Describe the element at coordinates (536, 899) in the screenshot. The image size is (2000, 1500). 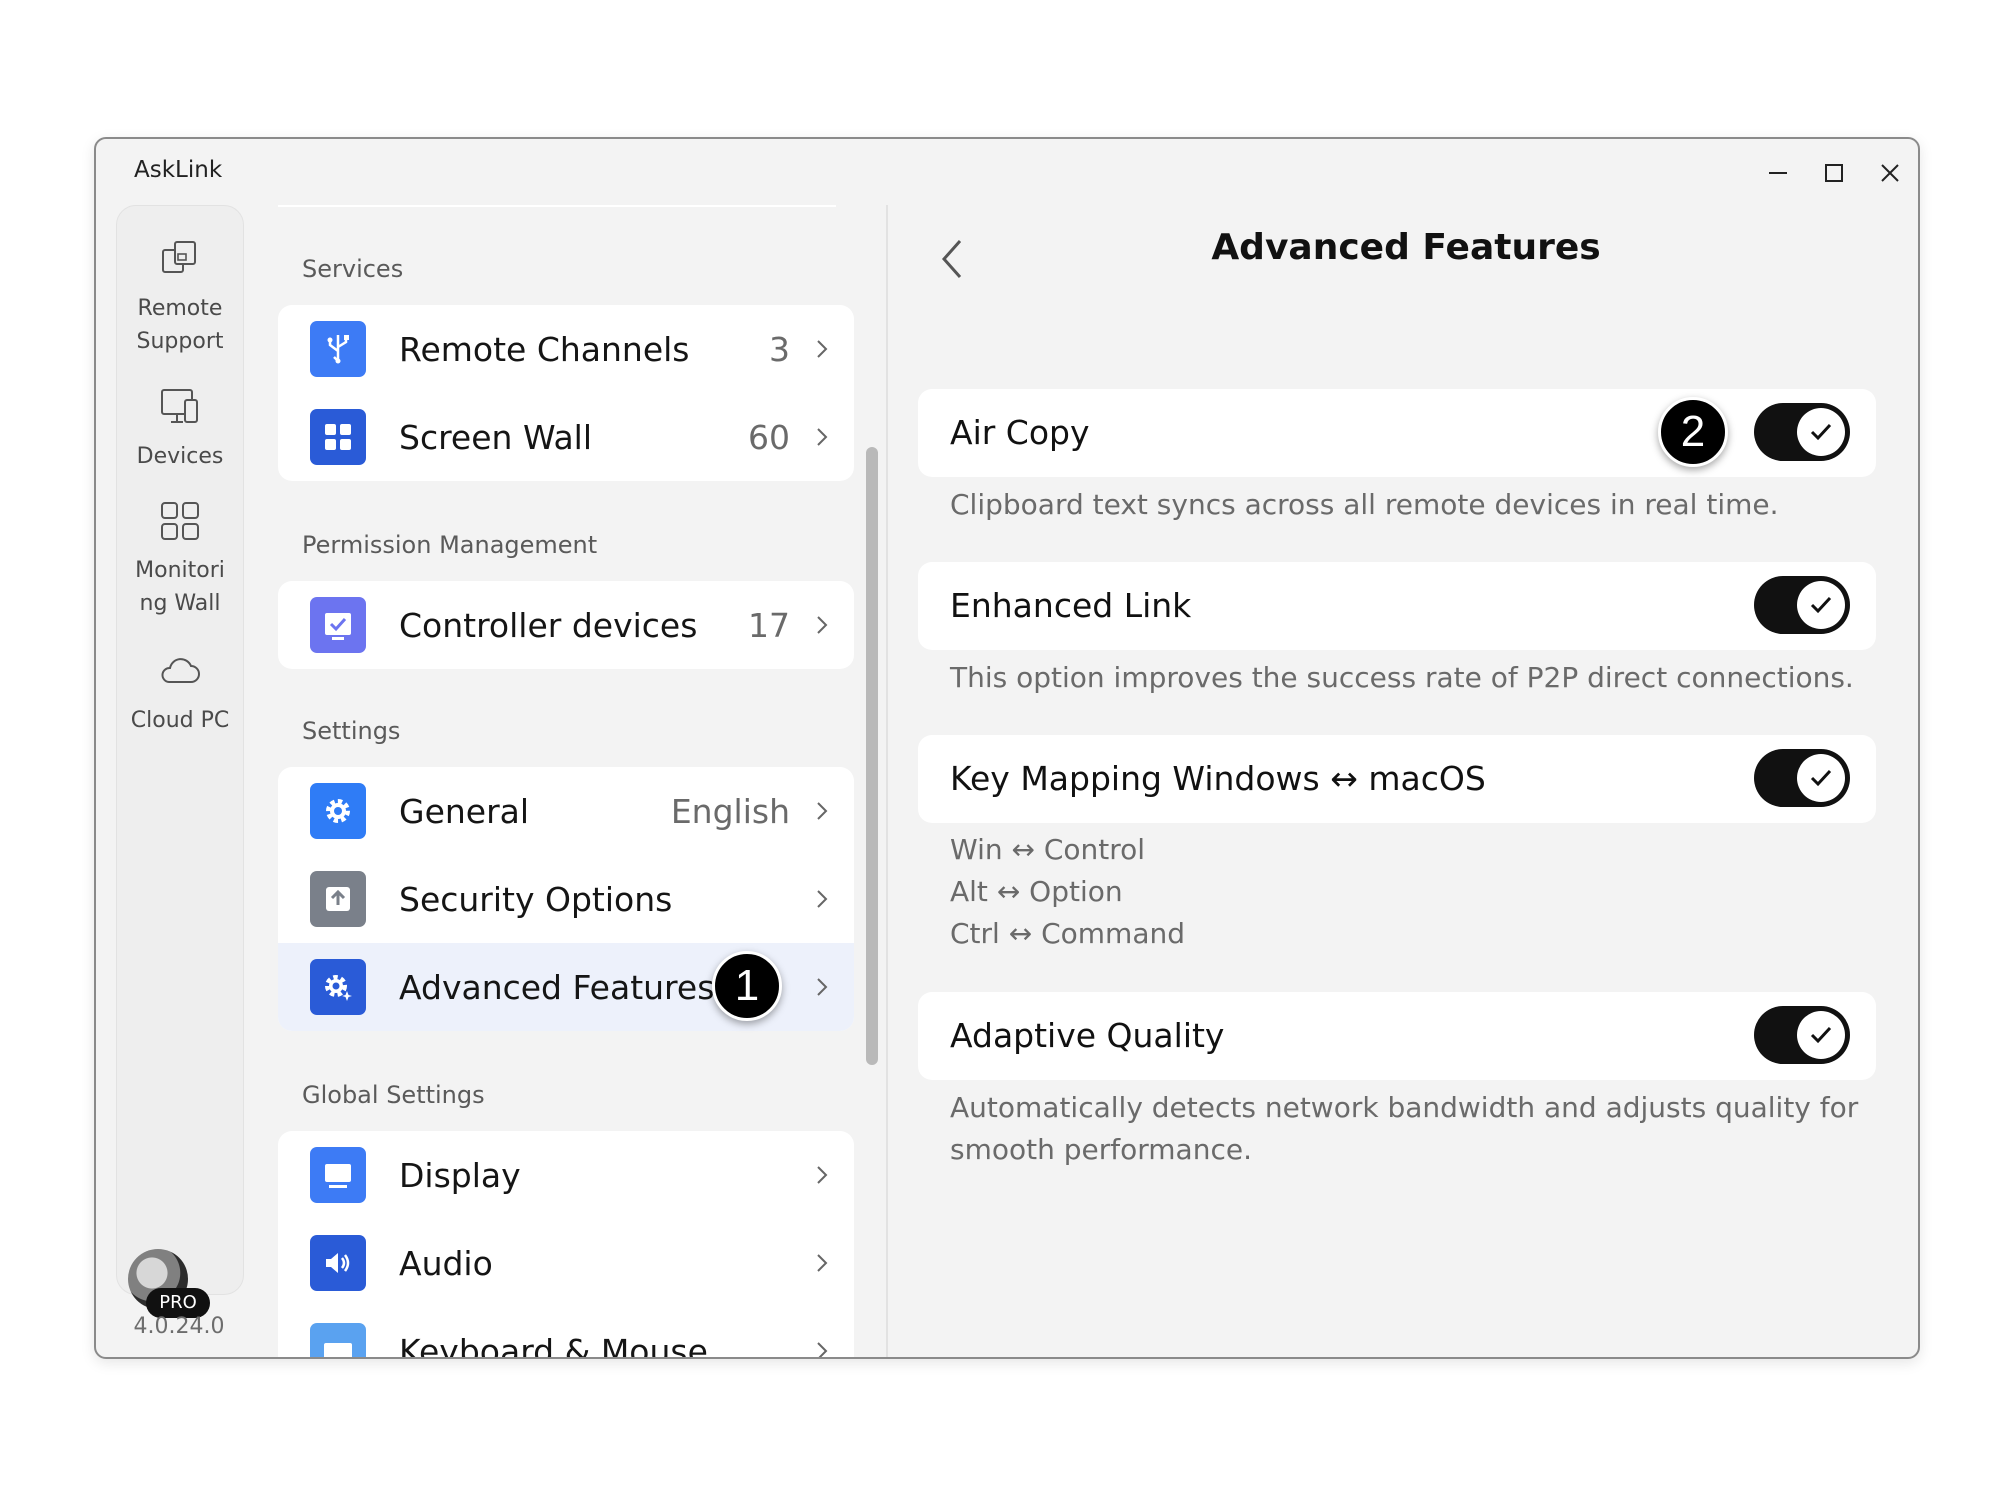
I see `item-label: Security Options` at that location.